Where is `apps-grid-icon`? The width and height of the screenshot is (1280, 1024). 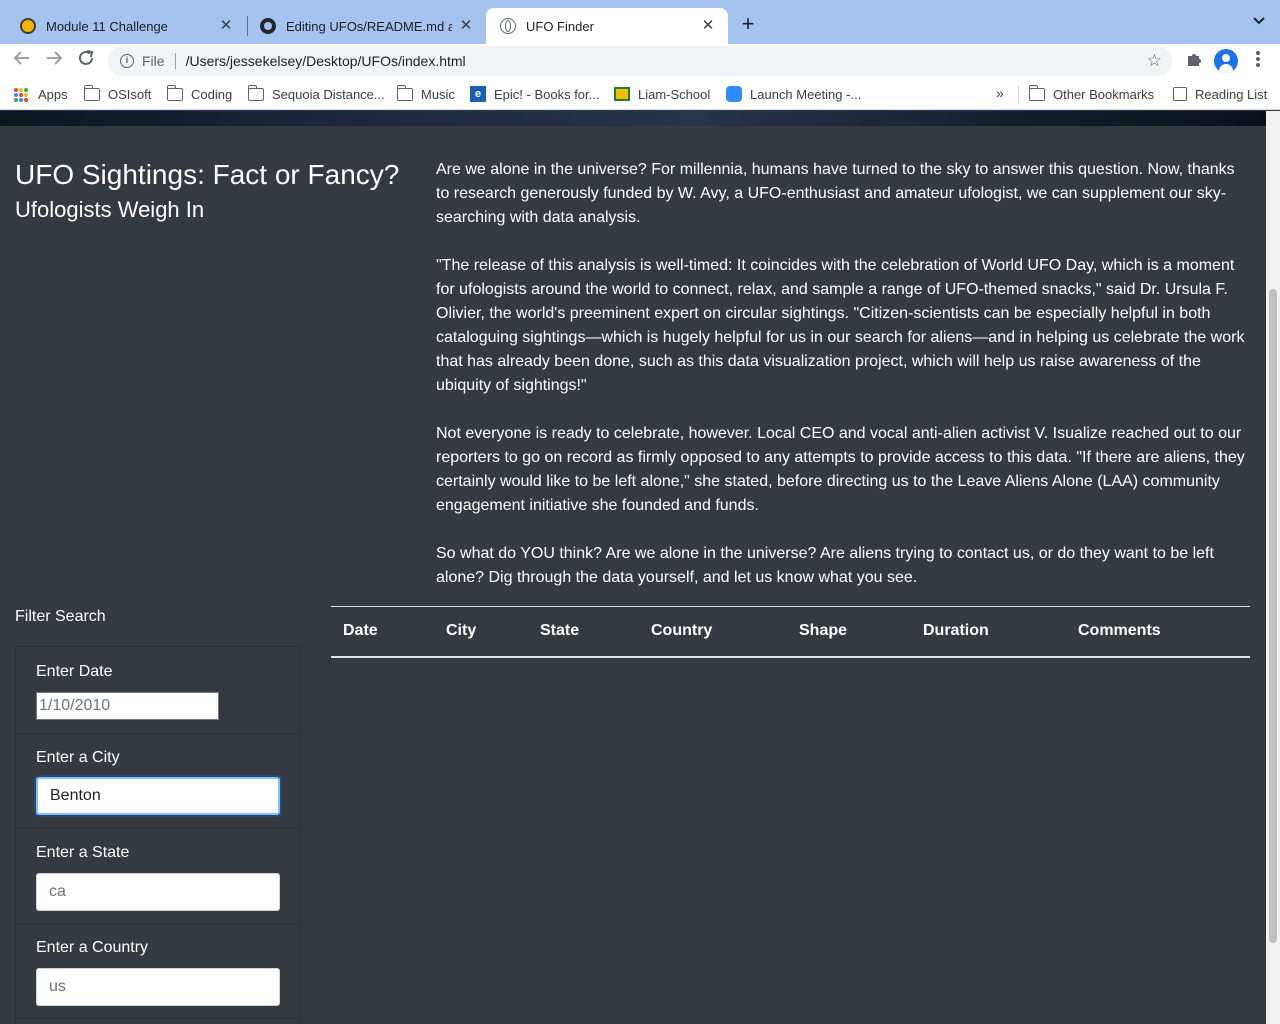
apps-grid-icon is located at coordinates (22, 94).